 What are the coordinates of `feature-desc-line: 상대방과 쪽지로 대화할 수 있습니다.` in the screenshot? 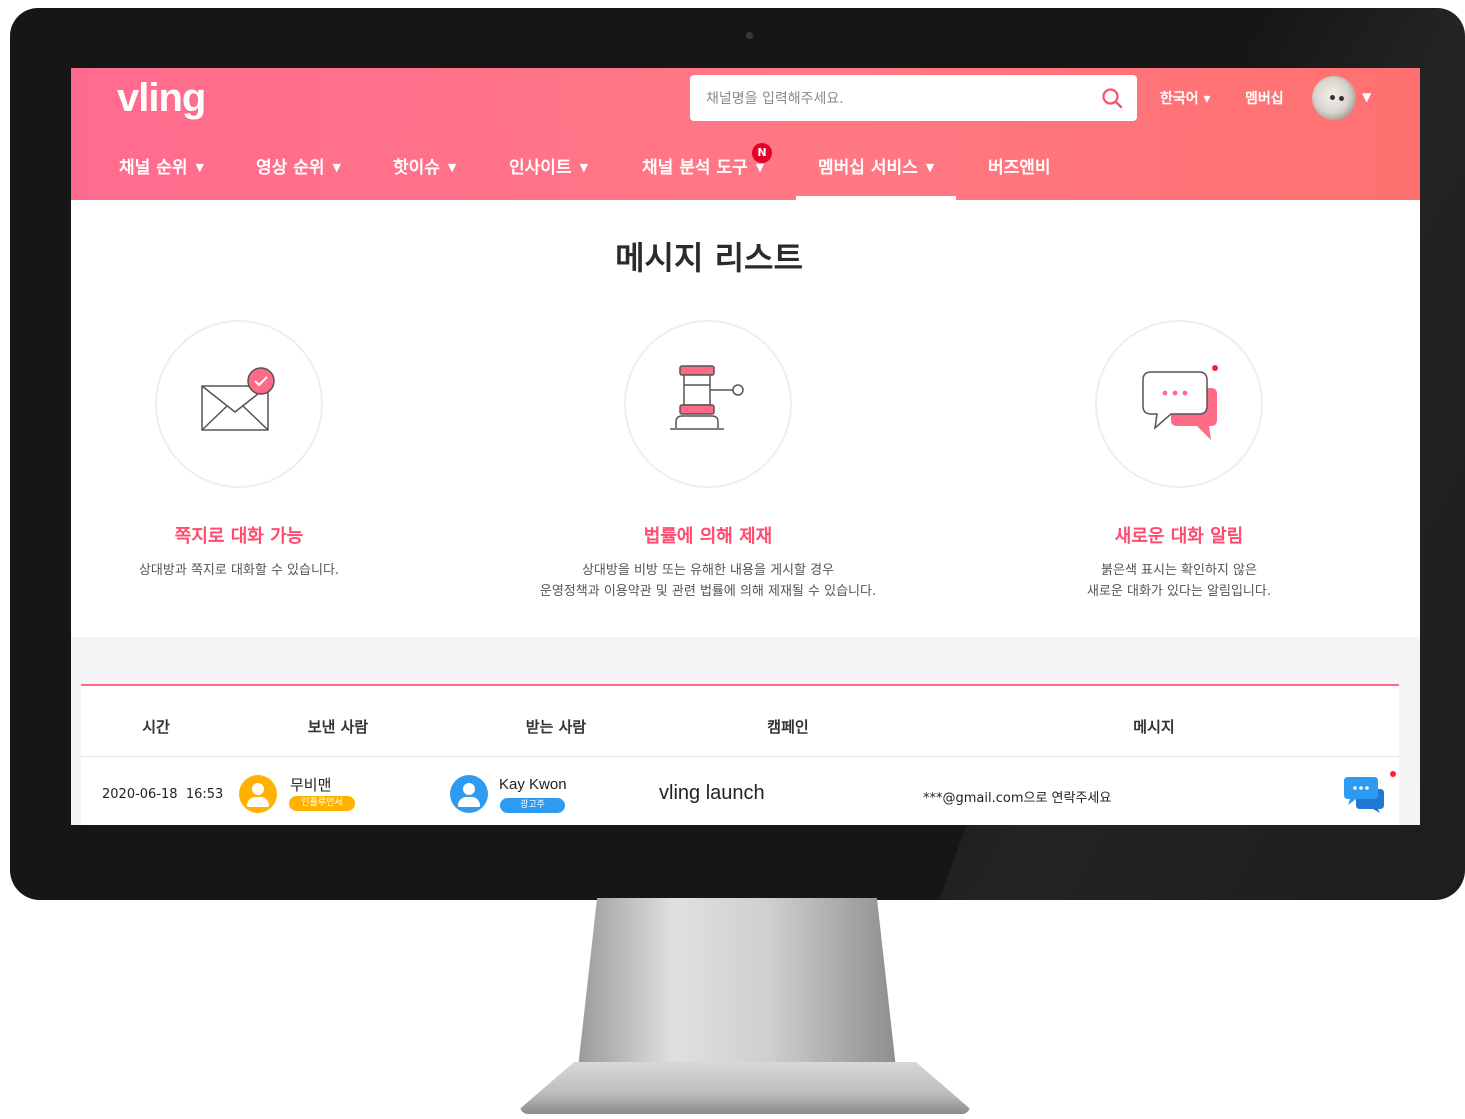 It's located at (239, 570).